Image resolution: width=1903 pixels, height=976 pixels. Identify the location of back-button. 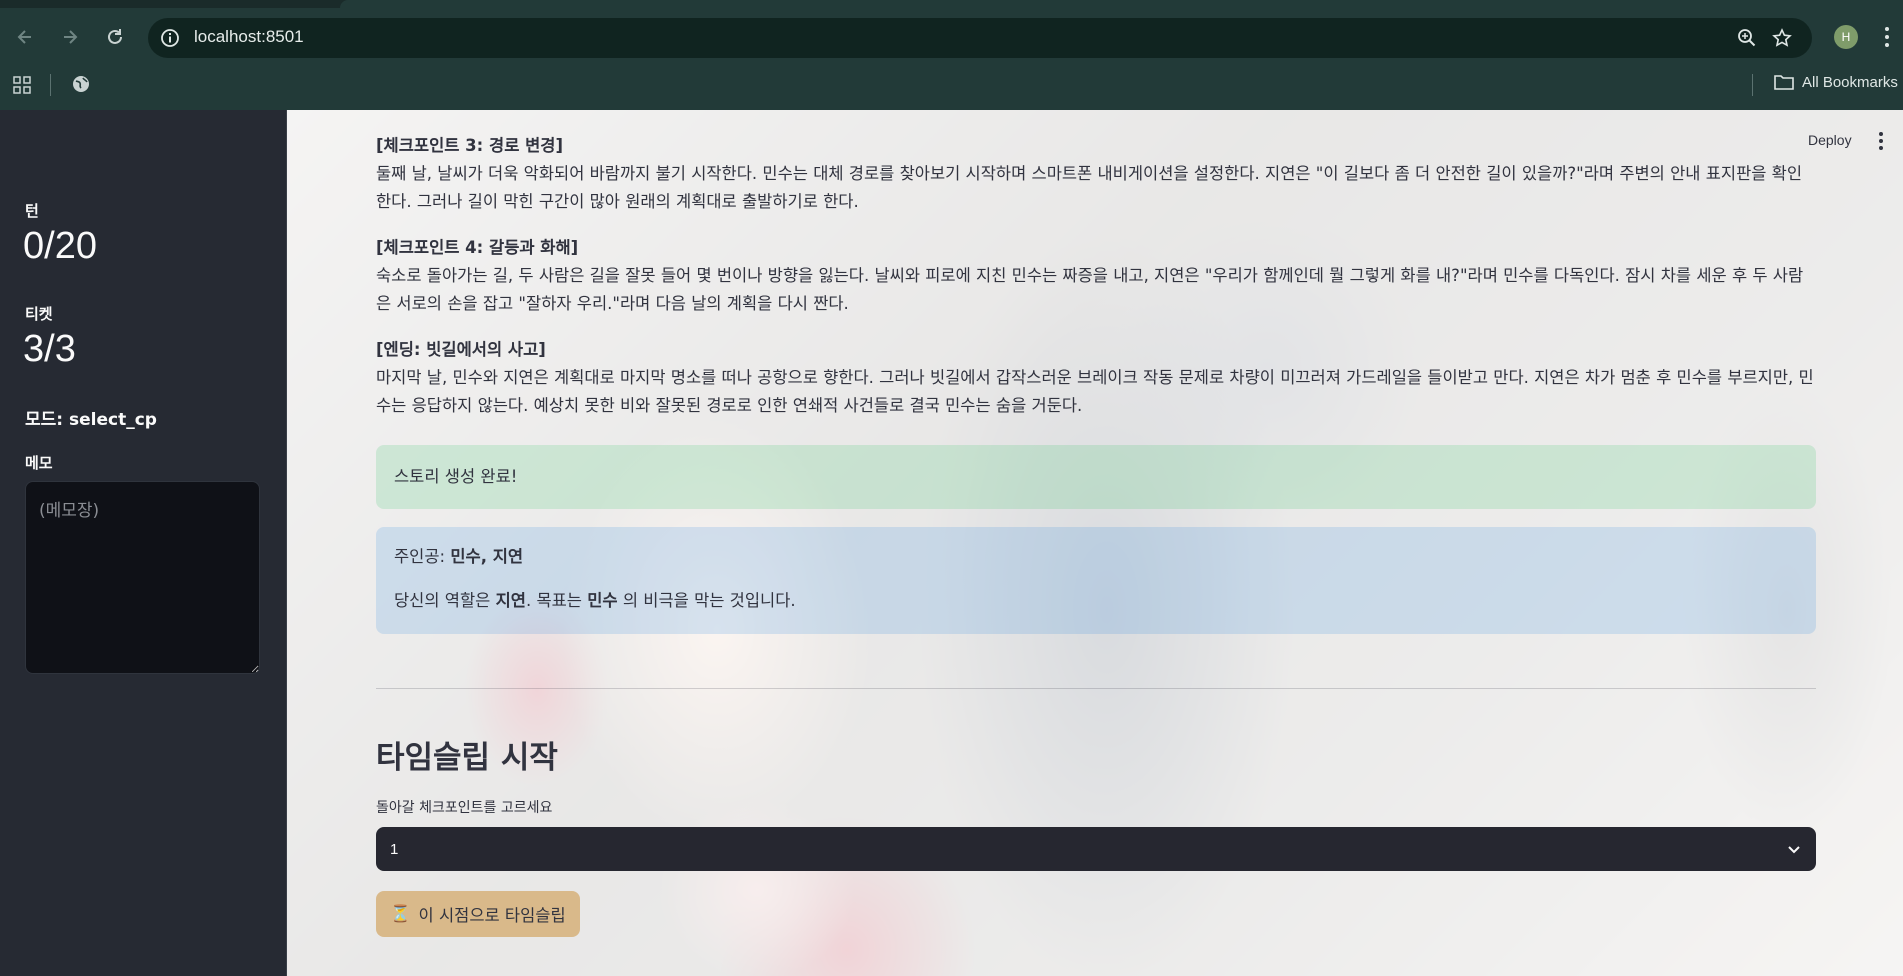
(25, 37).